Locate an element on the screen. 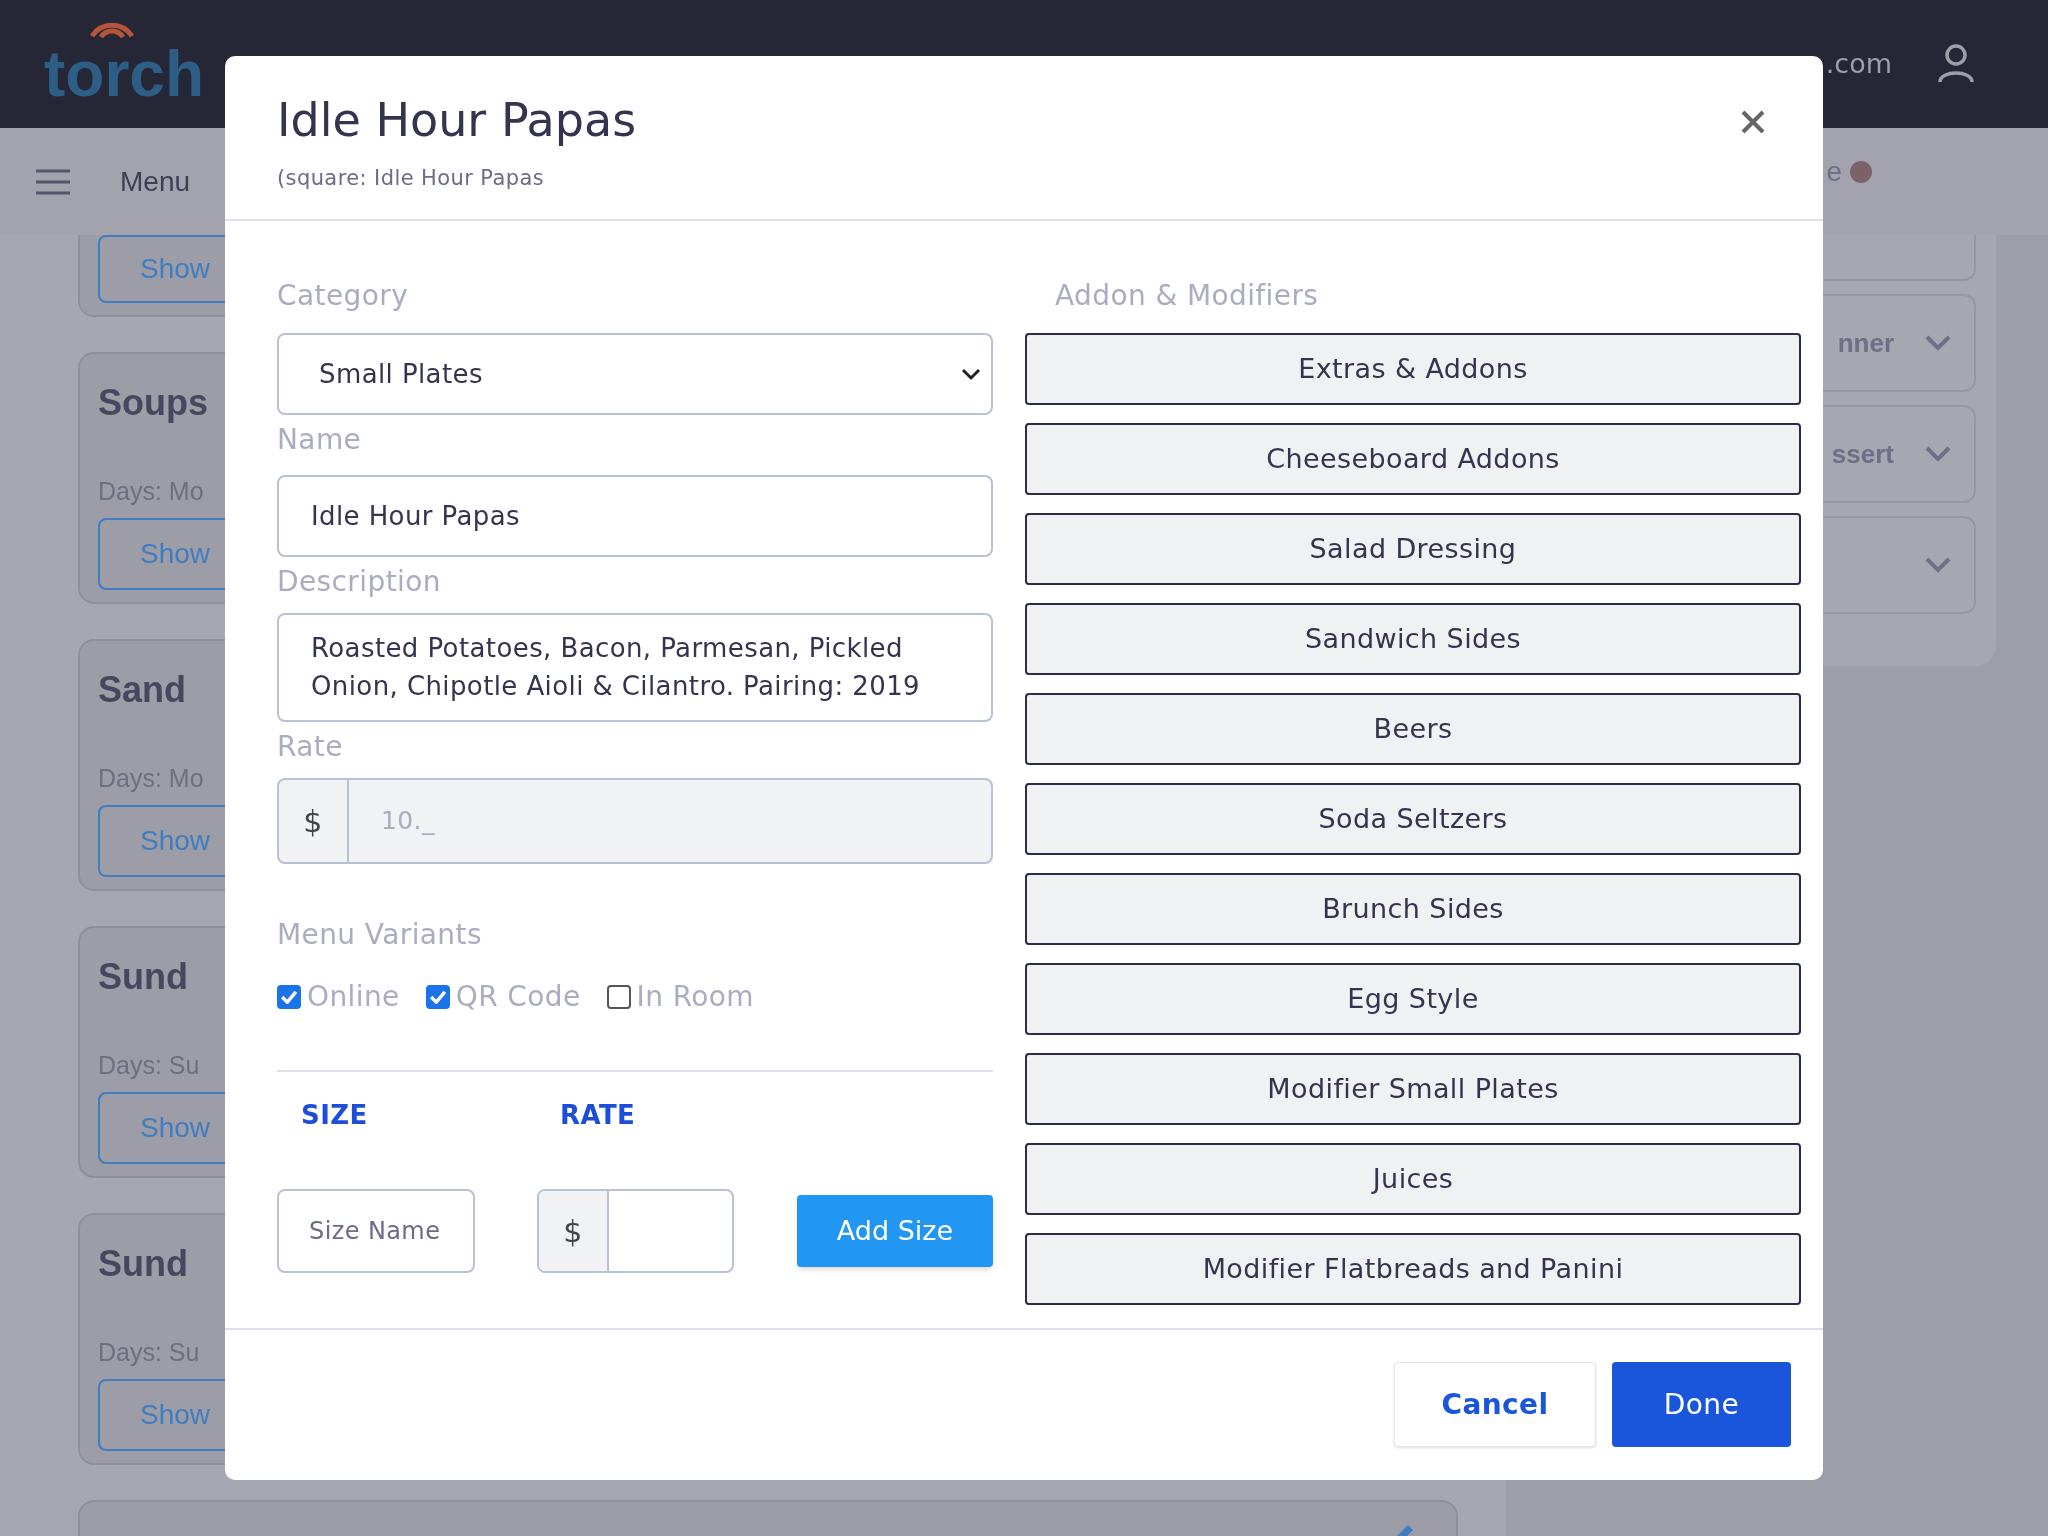 This screenshot has width=2048, height=1536. category-select: Small Plates is located at coordinates (635, 374).